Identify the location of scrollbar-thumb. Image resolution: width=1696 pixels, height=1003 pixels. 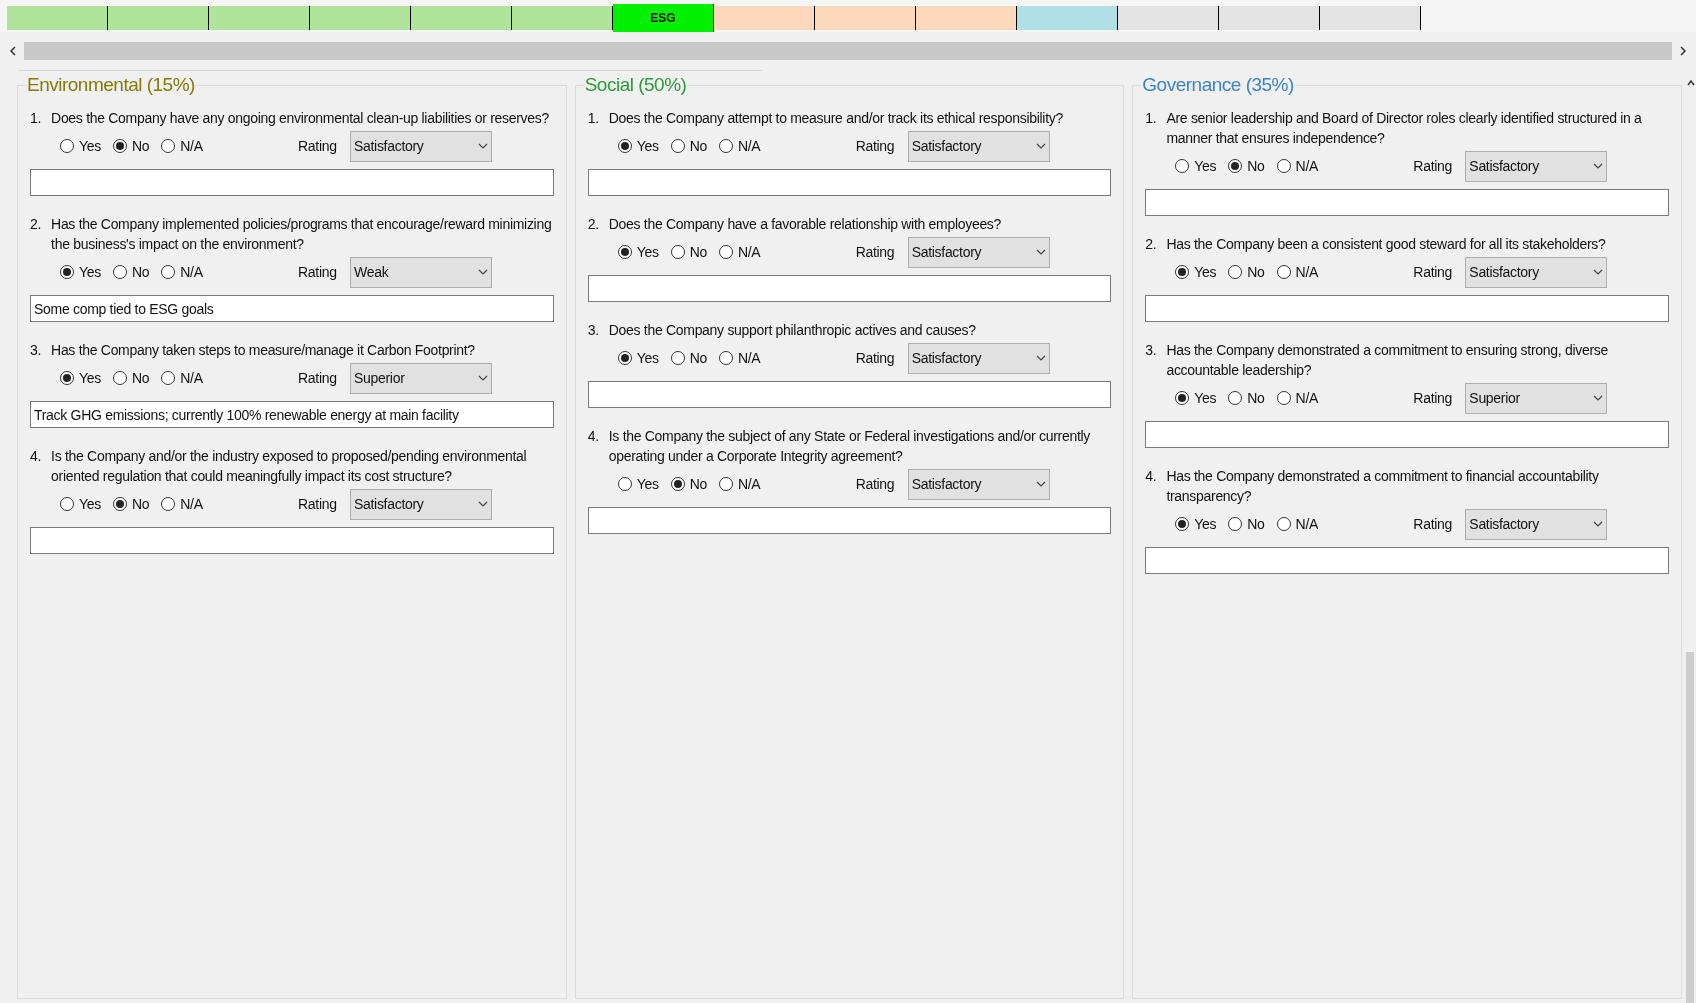
(848, 51).